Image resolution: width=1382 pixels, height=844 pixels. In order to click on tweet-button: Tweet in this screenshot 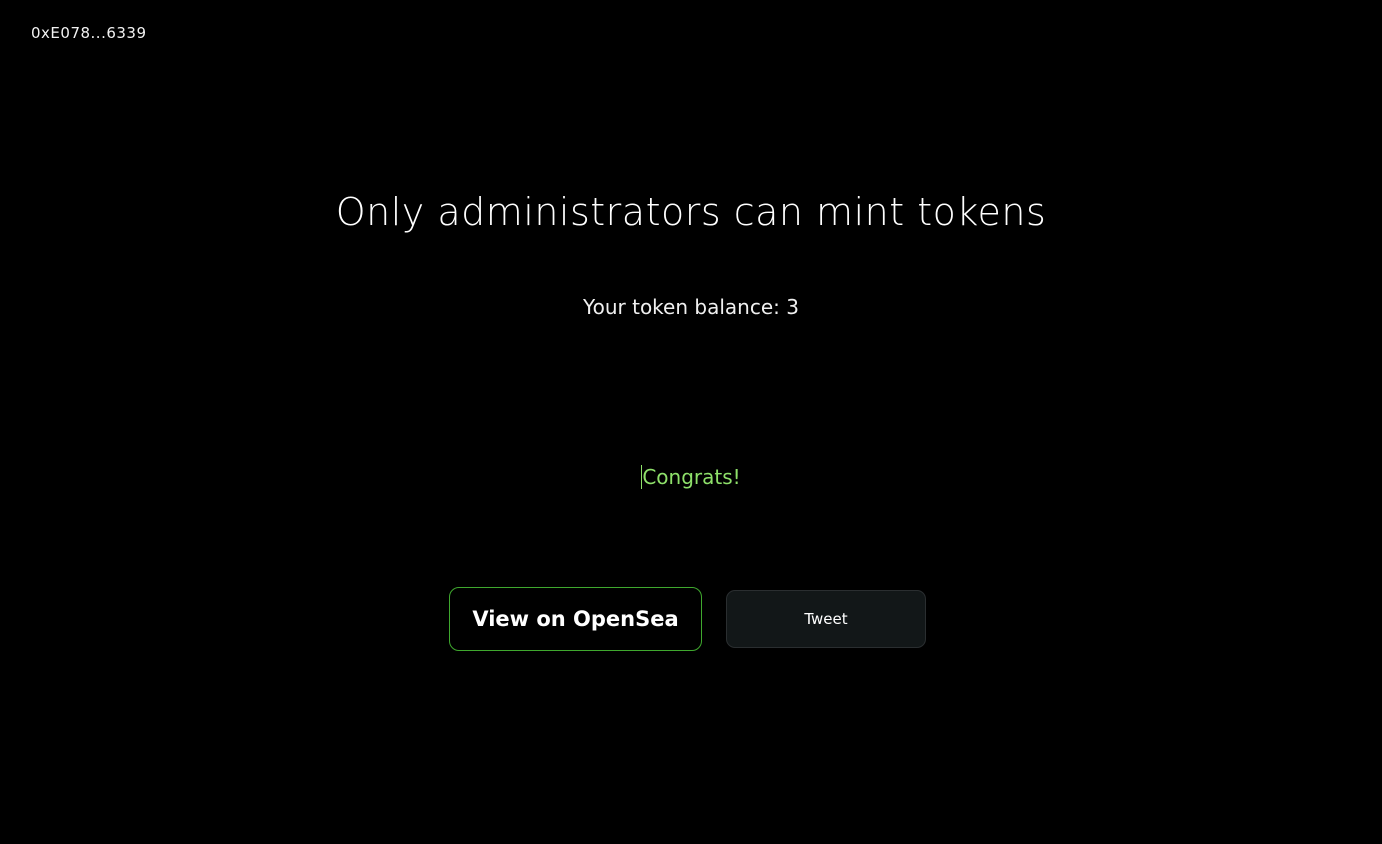, I will do `click(826, 619)`.